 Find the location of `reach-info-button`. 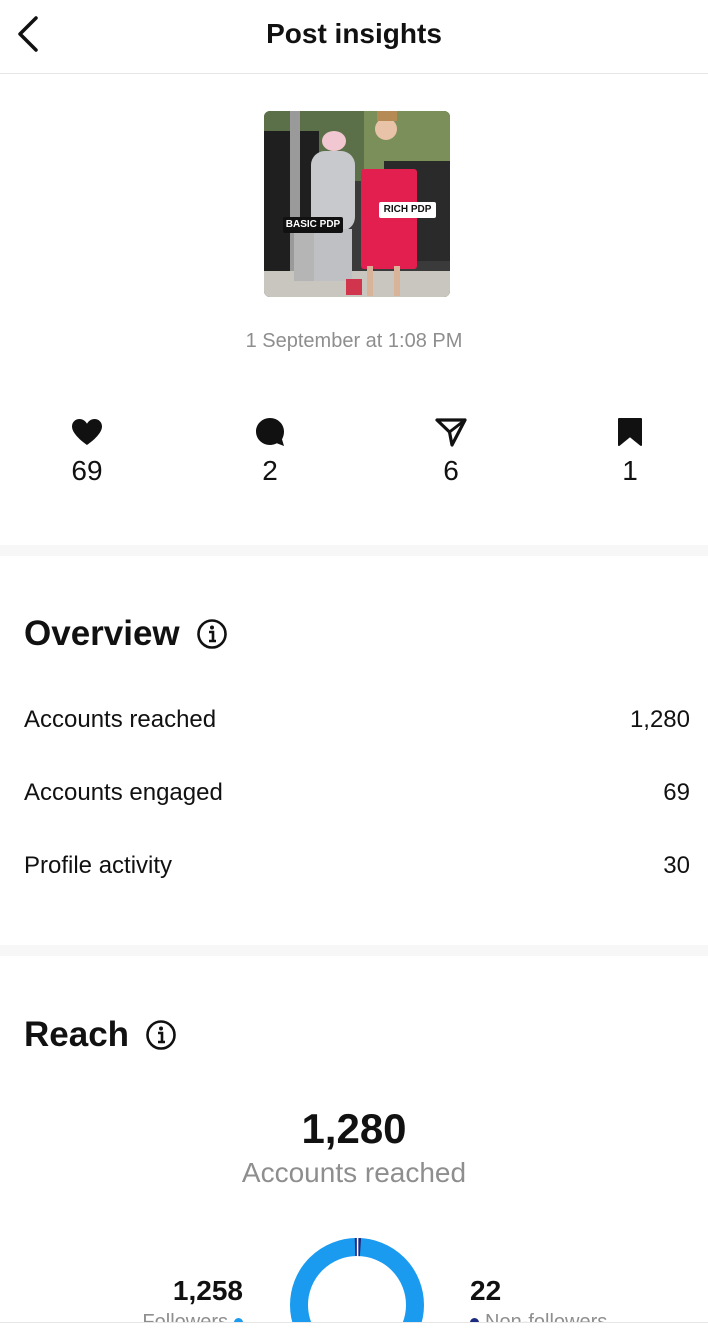

reach-info-button is located at coordinates (161, 1035).